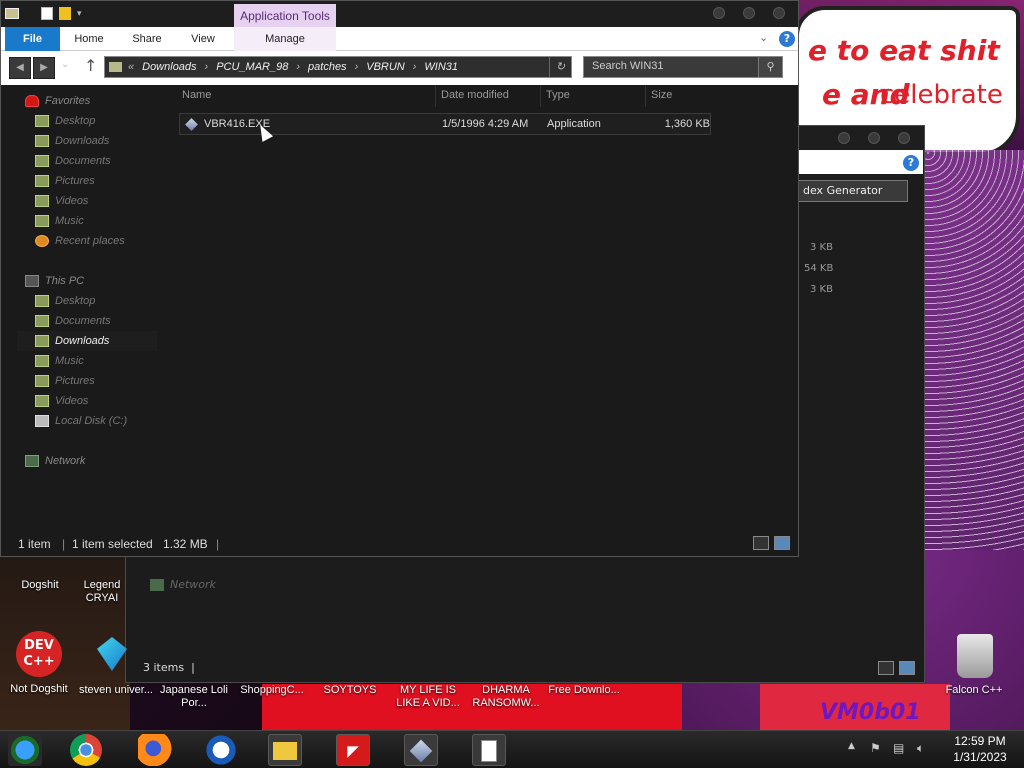 The image size is (1024, 768). What do you see at coordinates (155, 750) in the screenshot?
I see `firefox-icon` at bounding box center [155, 750].